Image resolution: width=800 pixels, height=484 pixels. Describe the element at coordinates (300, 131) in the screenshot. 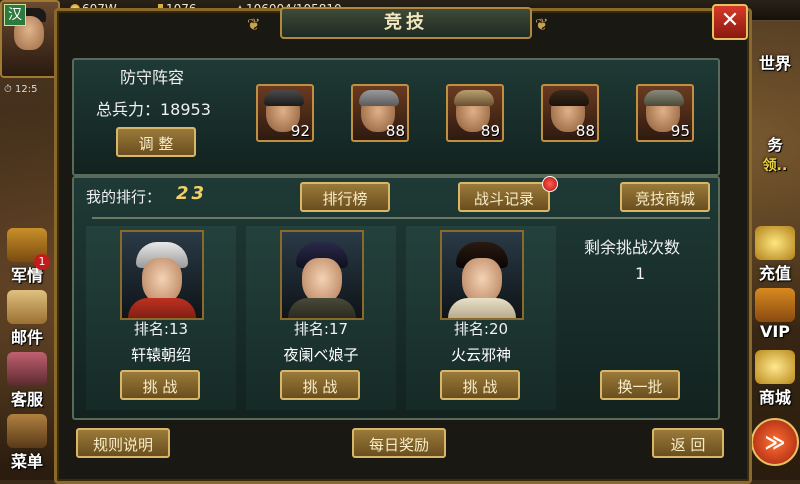

I see `hero-level: 92` at that location.